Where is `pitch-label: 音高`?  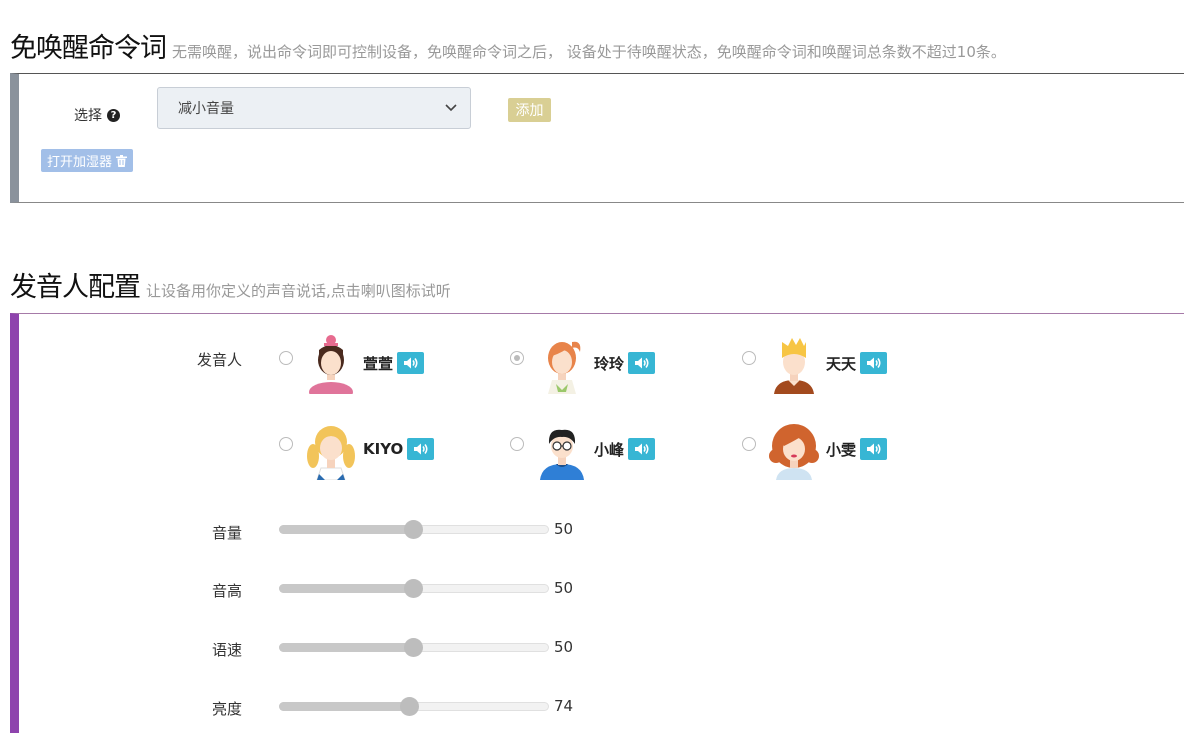
pitch-label: 音高 is located at coordinates (226, 591).